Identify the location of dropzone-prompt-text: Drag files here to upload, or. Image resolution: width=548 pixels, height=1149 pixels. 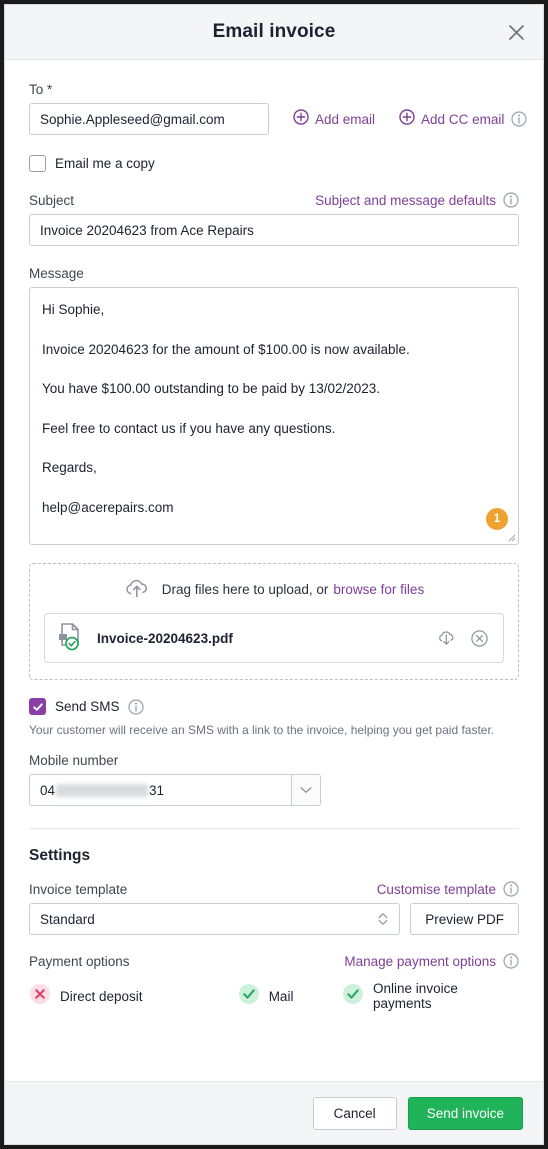
(245, 589).